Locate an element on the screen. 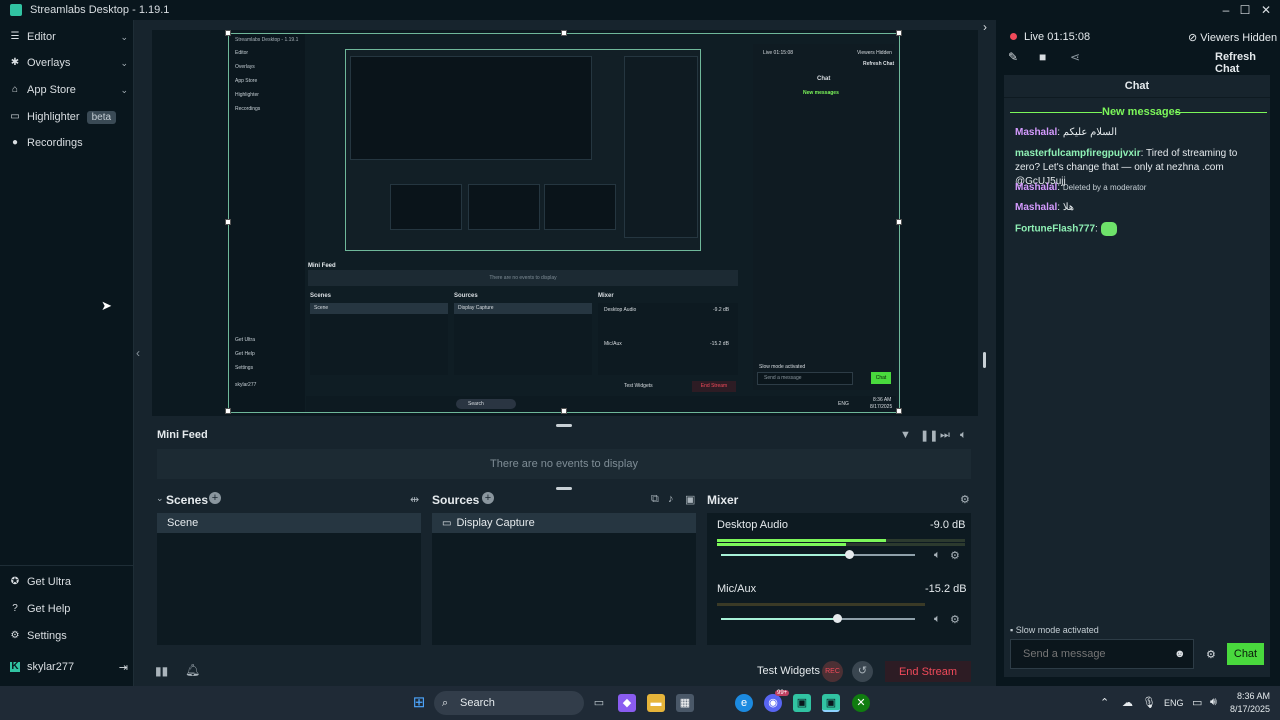 This screenshot has width=1280, height=720. share-icon: ⋖ is located at coordinates (1075, 57).